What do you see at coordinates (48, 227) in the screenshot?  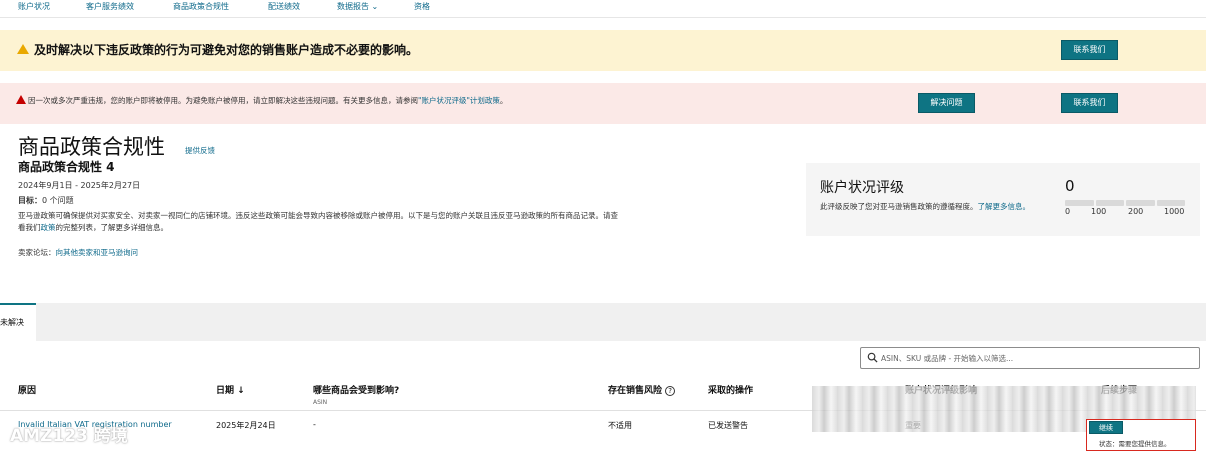 I see `policies-link: 政策` at bounding box center [48, 227].